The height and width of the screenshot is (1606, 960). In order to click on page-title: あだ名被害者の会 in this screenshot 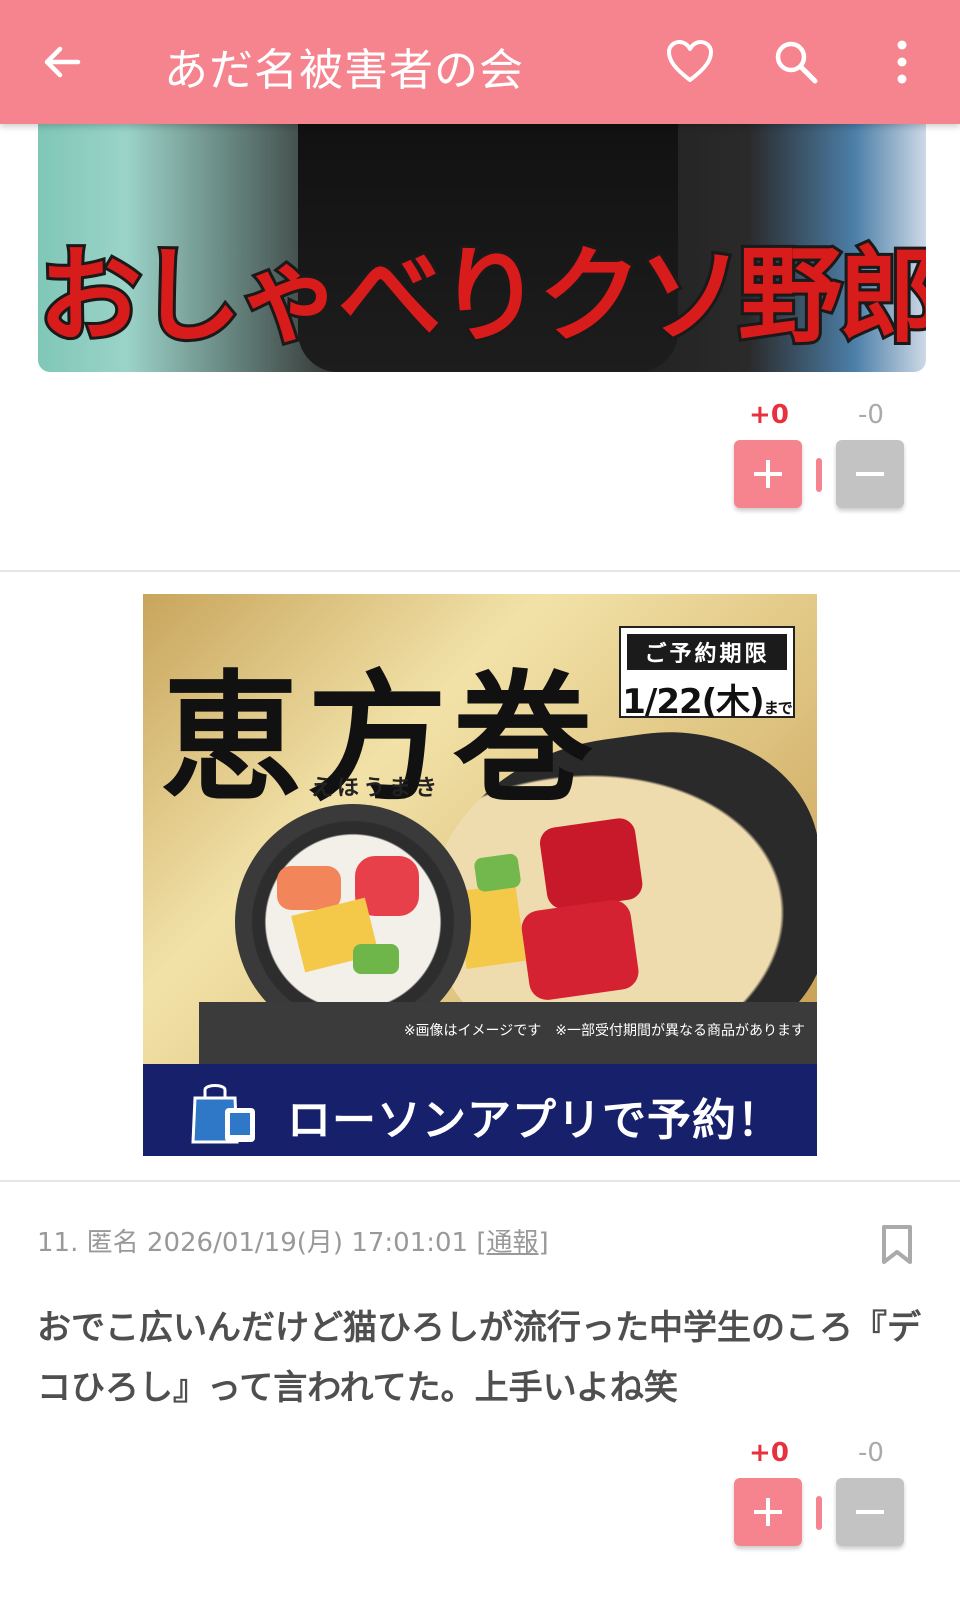, I will do `click(344, 70)`.